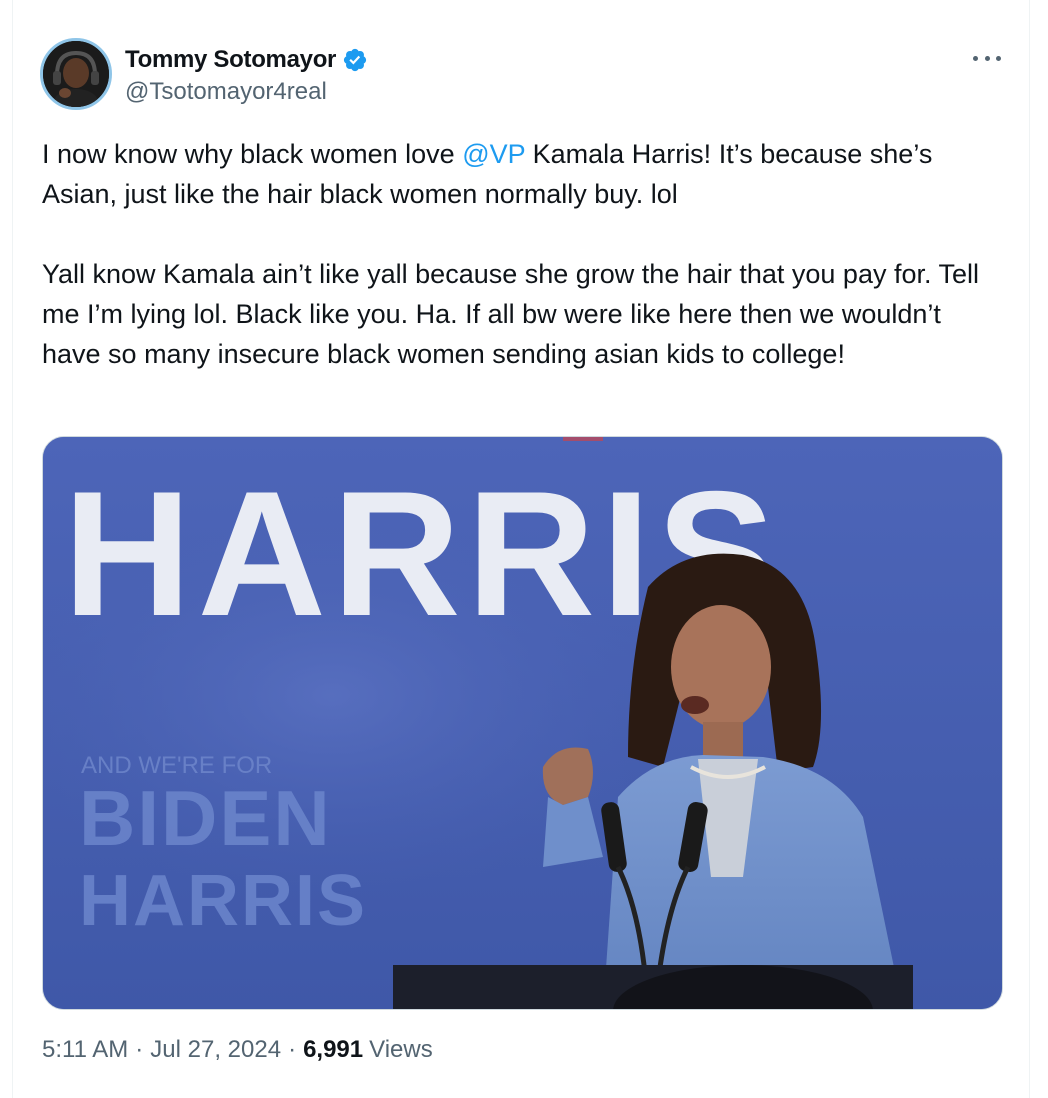  I want to click on avatar, so click(76, 74).